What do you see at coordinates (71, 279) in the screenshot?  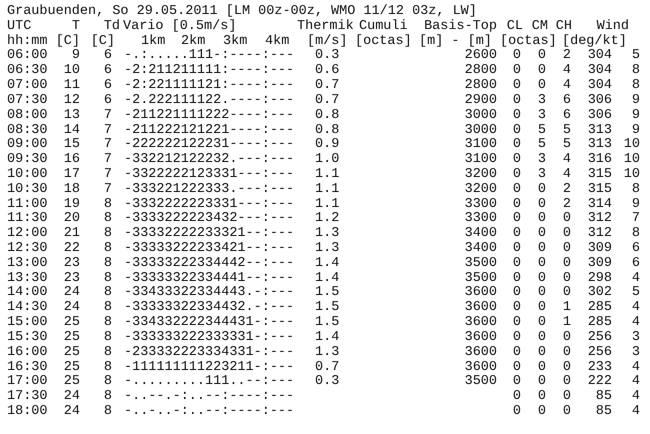 I see `table-cell-text: 23` at bounding box center [71, 279].